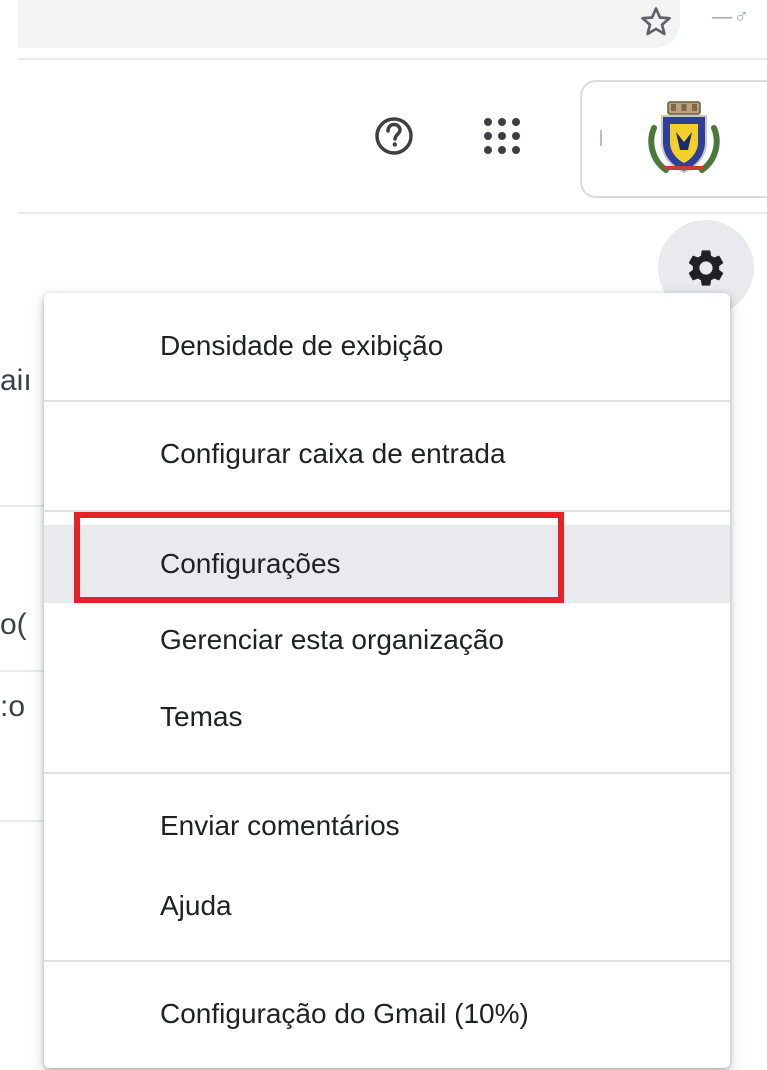 Image resolution: width=767 pixels, height=1070 pixels. I want to click on bookmark-star-icon, so click(656, 22).